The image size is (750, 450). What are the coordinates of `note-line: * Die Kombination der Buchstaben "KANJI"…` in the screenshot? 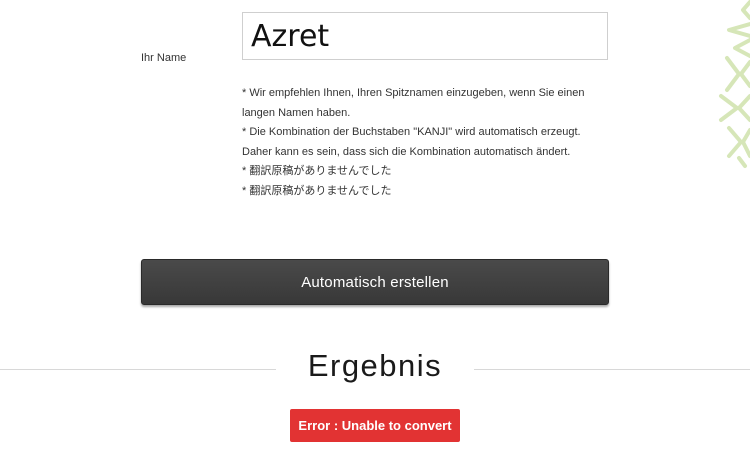 It's located at (411, 132).